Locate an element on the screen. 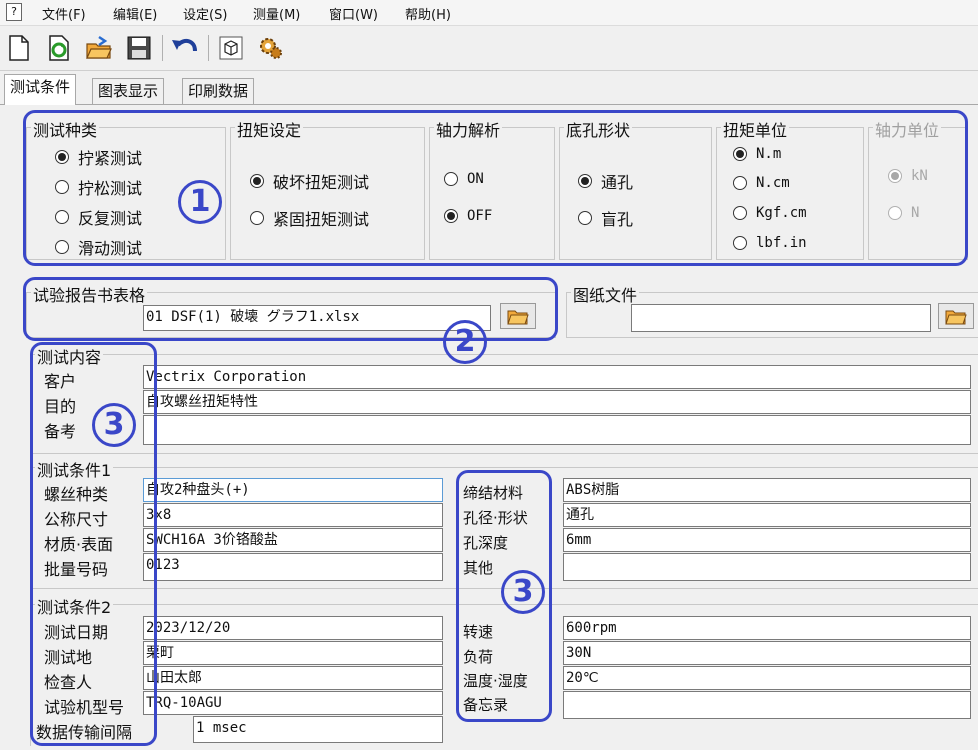  annotation-box-3-left is located at coordinates (93, 544).